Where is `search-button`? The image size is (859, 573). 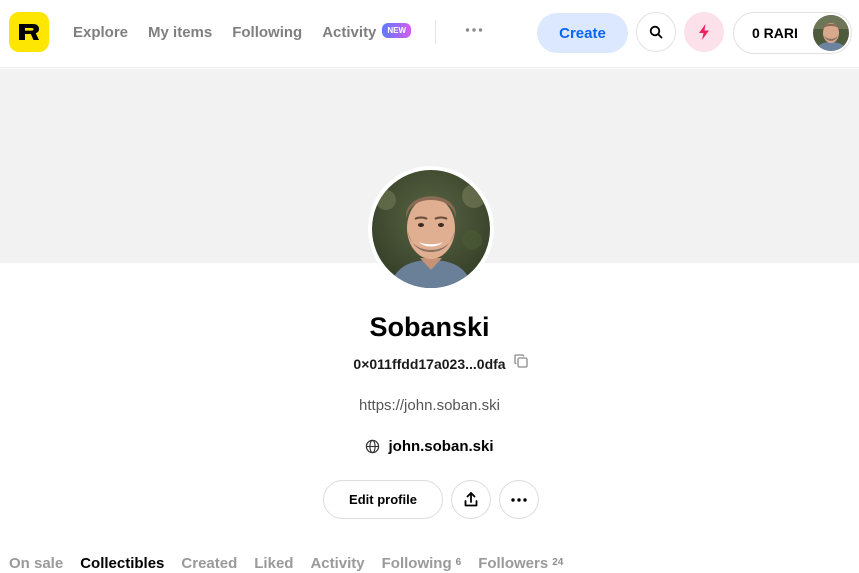
search-button is located at coordinates (656, 32).